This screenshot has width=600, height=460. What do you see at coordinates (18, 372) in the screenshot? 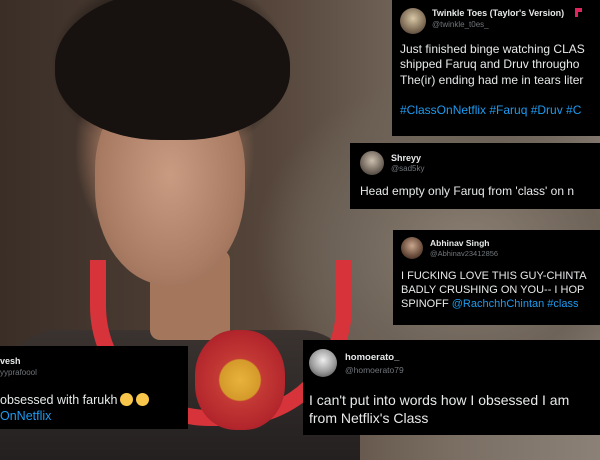
I see `user-handle: yyprafoool` at bounding box center [18, 372].